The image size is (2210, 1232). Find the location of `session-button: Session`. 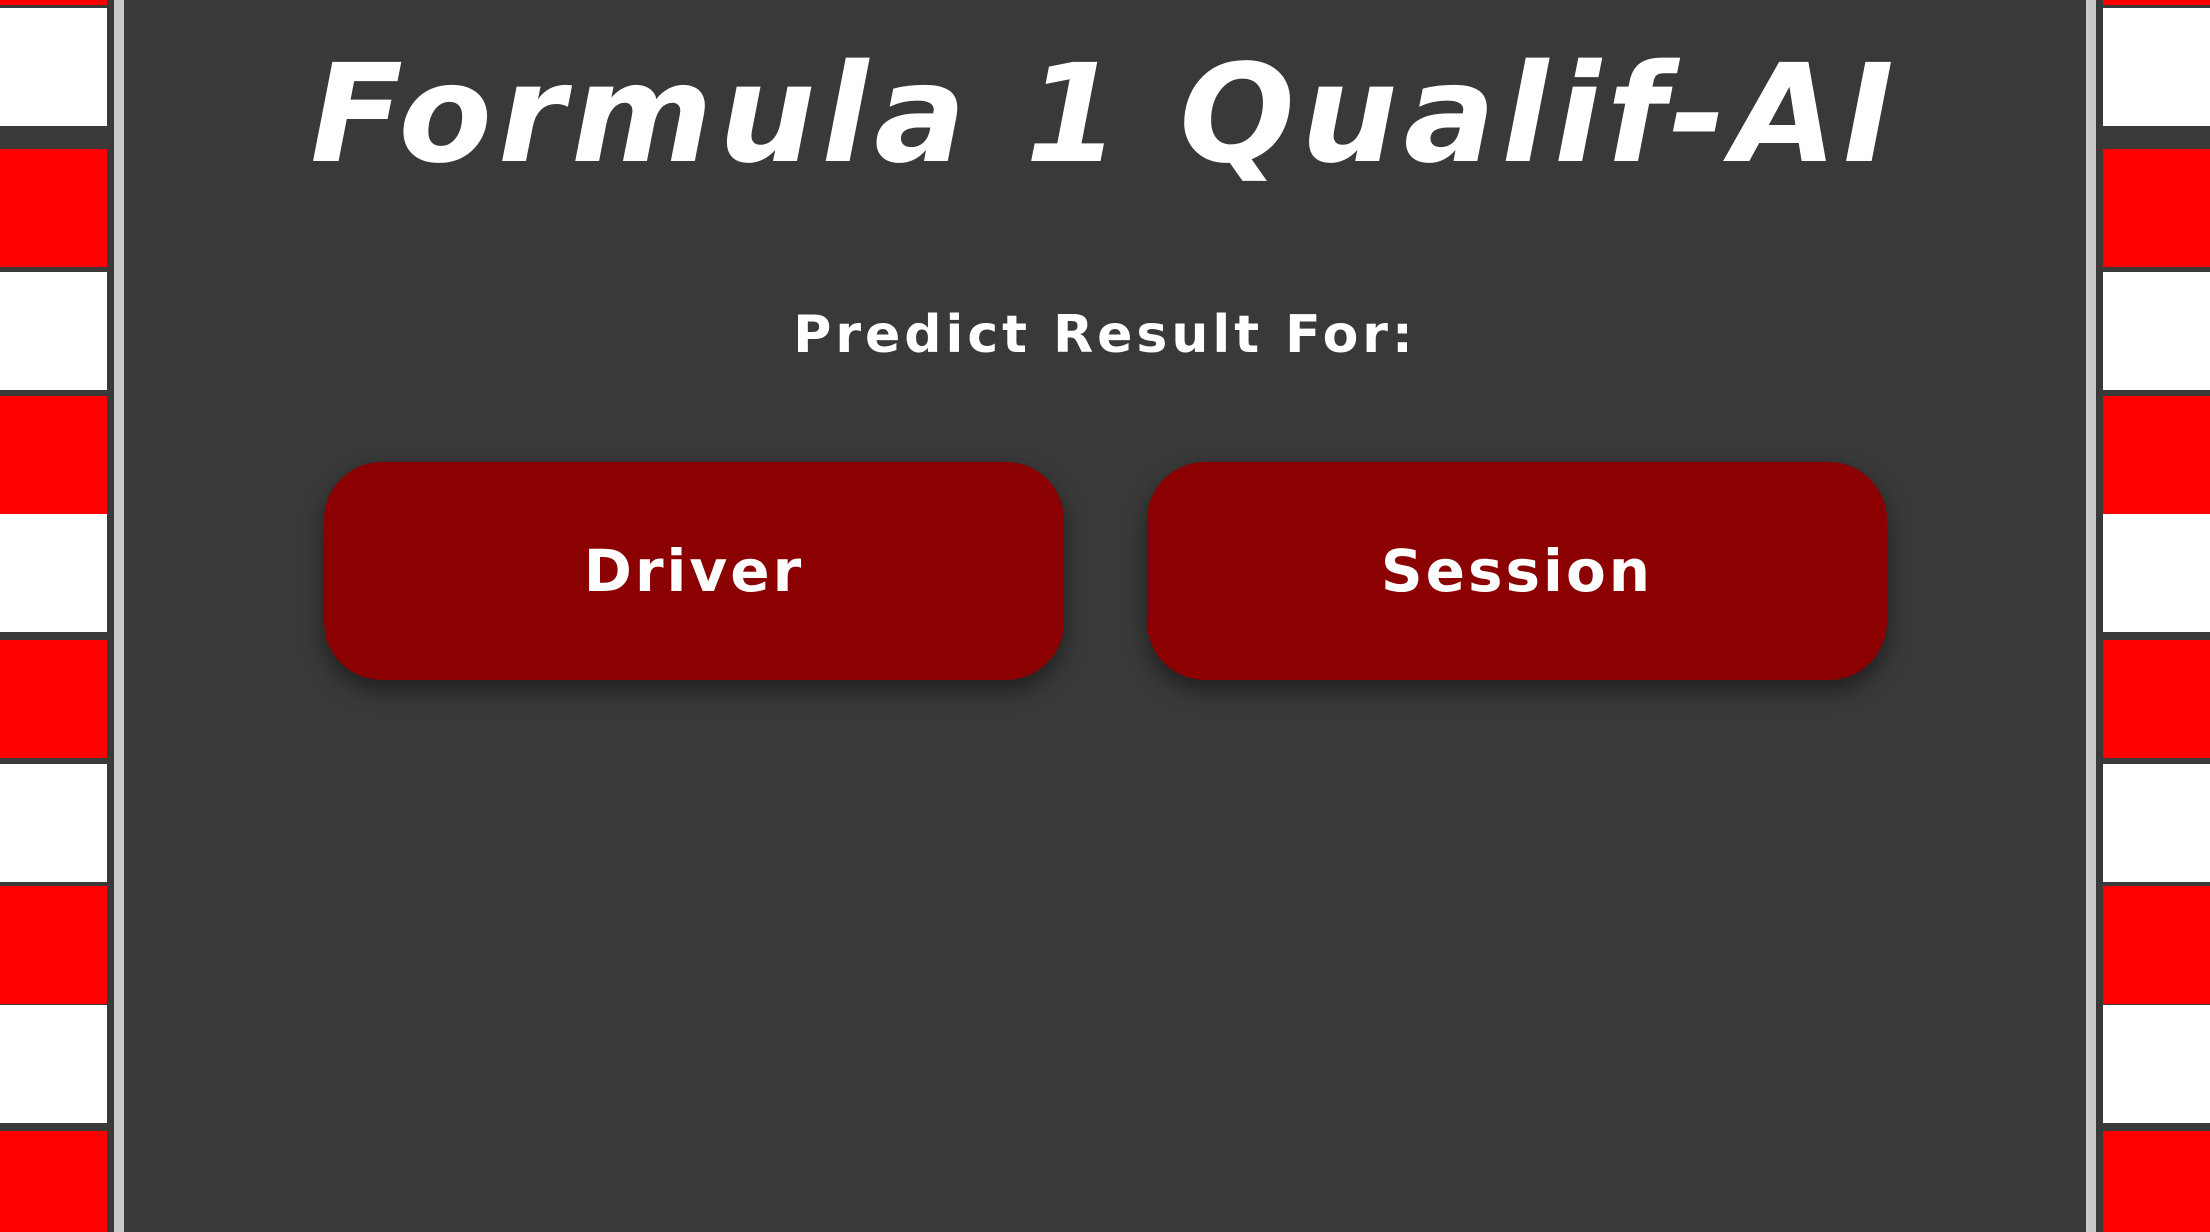

session-button: Session is located at coordinates (1517, 571).